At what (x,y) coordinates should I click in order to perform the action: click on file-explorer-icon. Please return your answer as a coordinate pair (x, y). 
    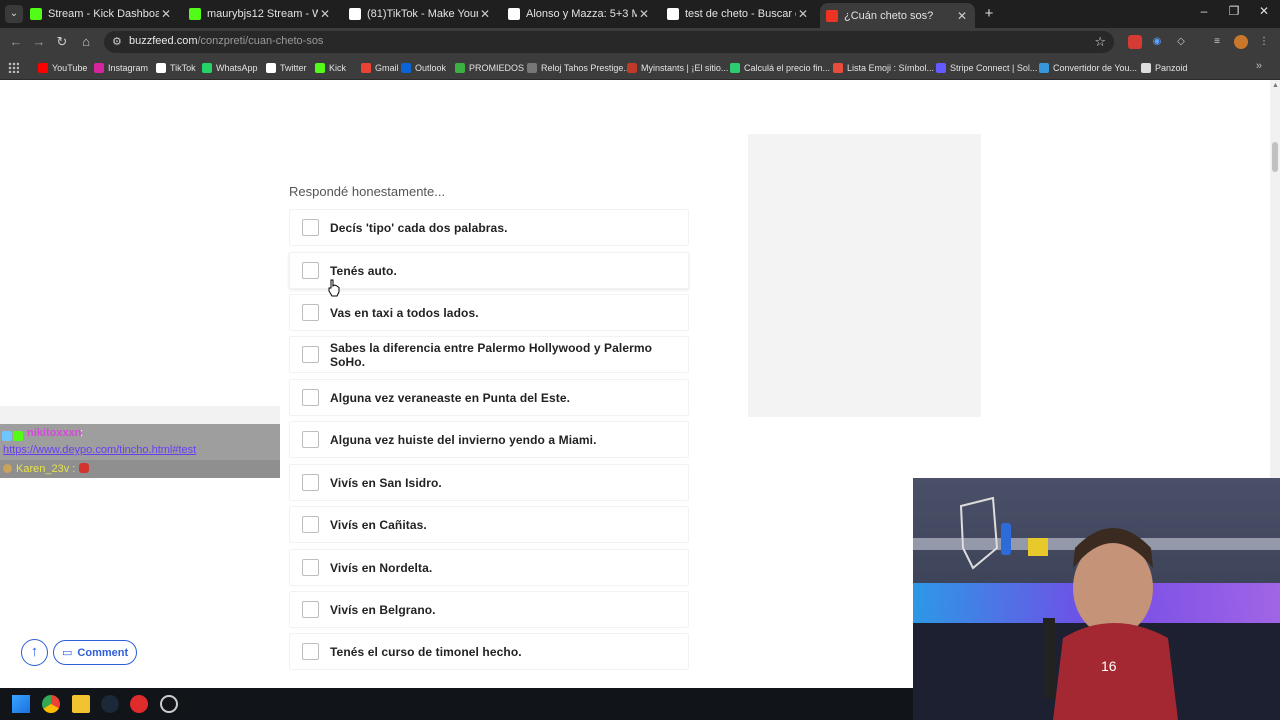
    Looking at the image, I should click on (81, 704).